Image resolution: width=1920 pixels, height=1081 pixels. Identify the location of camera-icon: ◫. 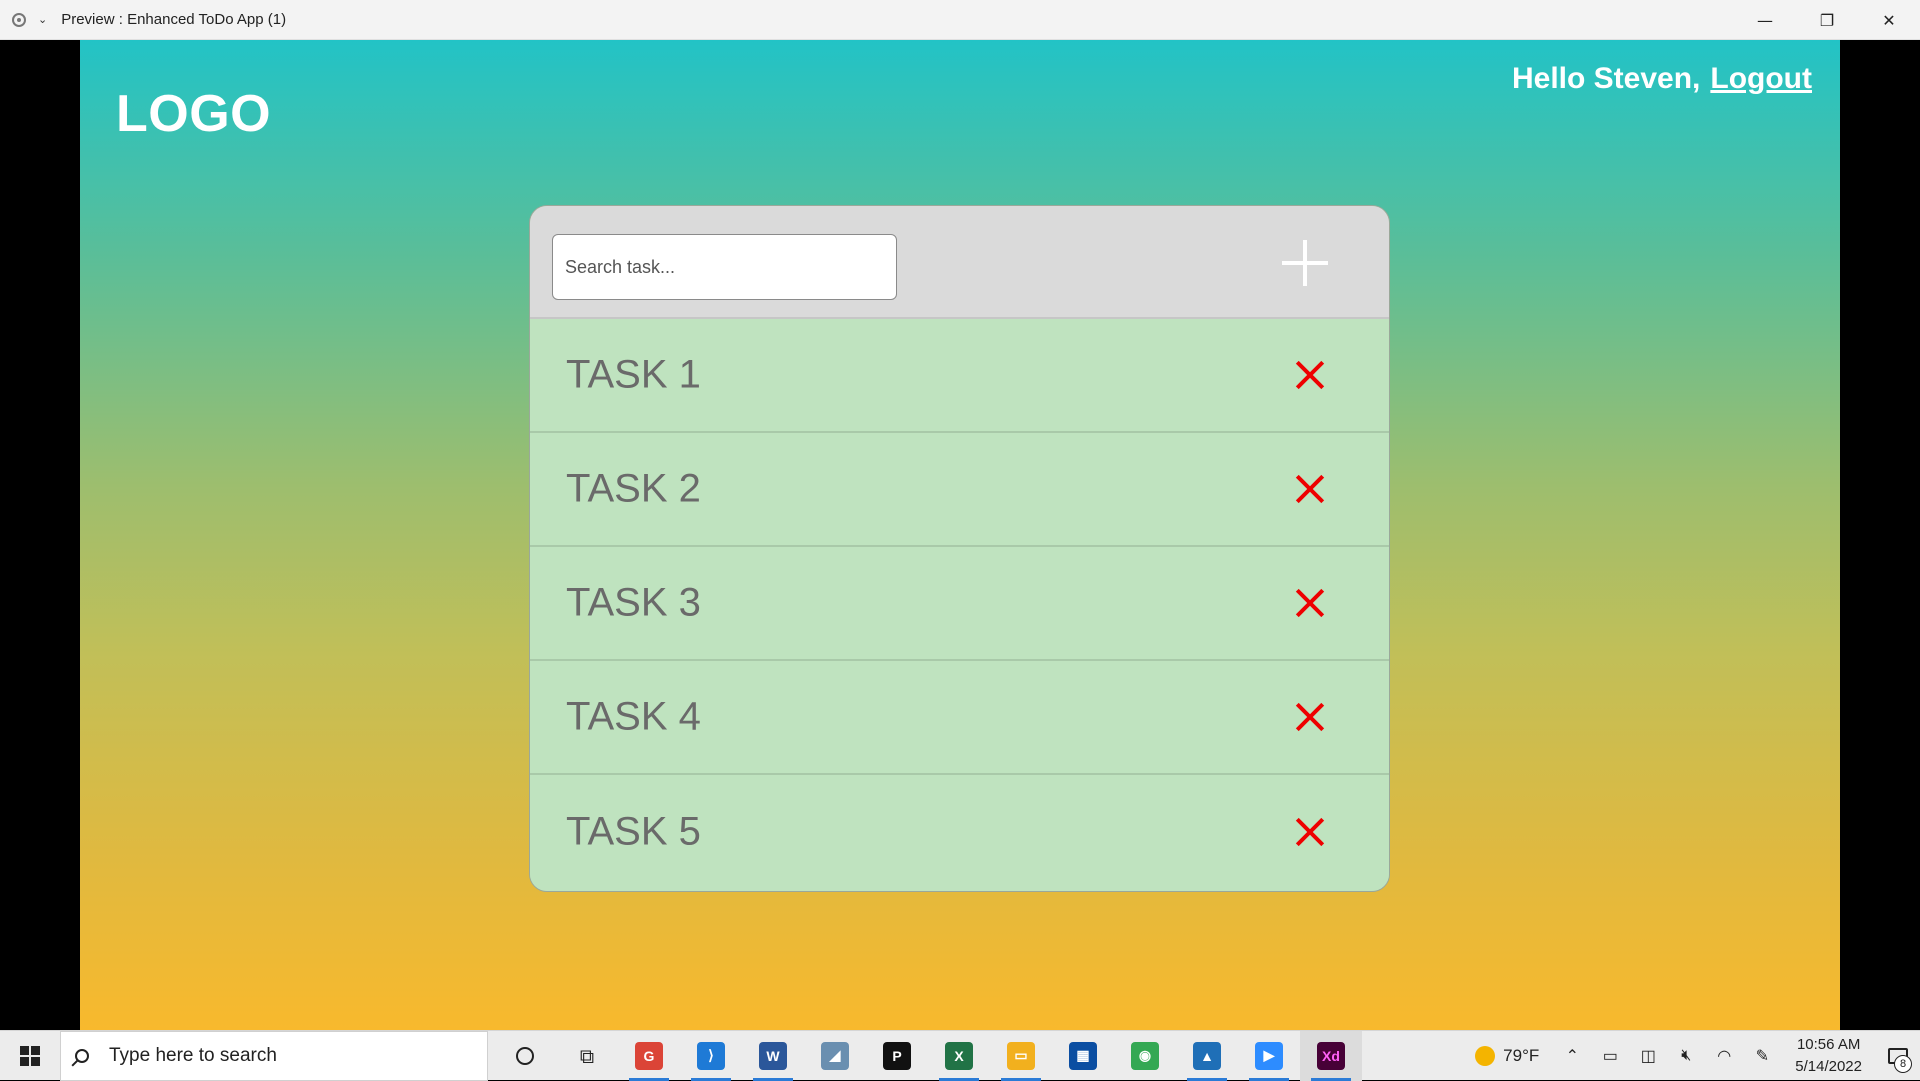
(1648, 1056).